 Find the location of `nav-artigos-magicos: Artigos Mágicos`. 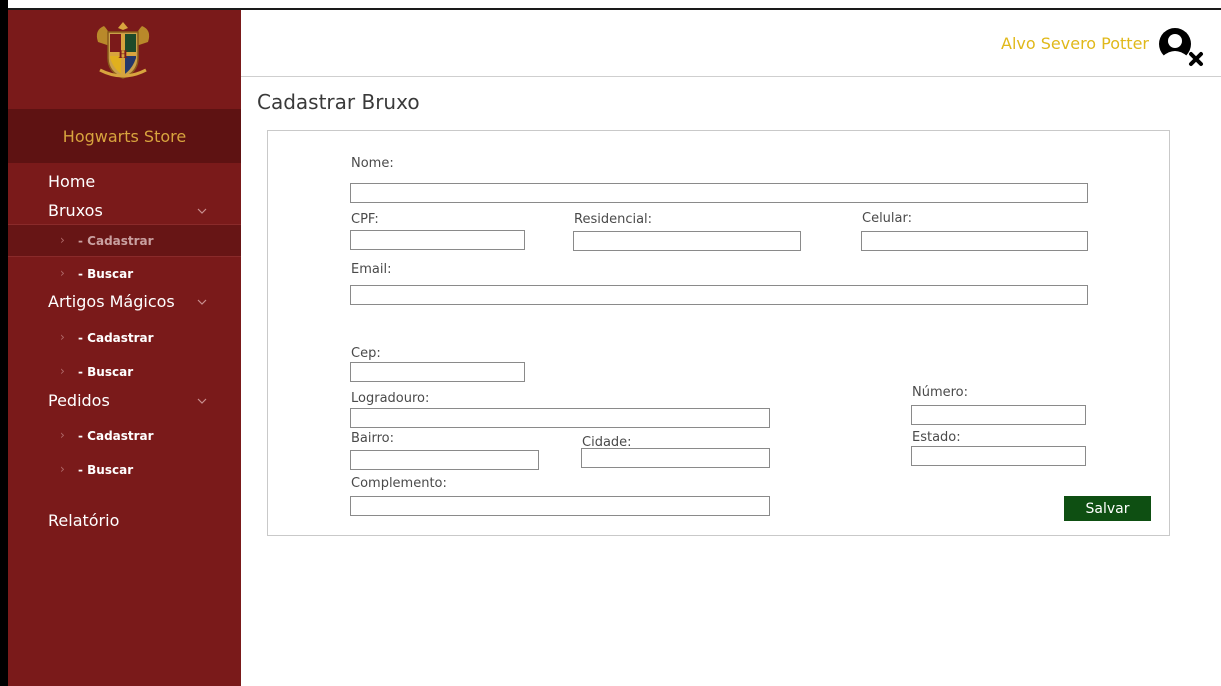

nav-artigos-magicos: Artigos Mágicos is located at coordinates (124, 301).